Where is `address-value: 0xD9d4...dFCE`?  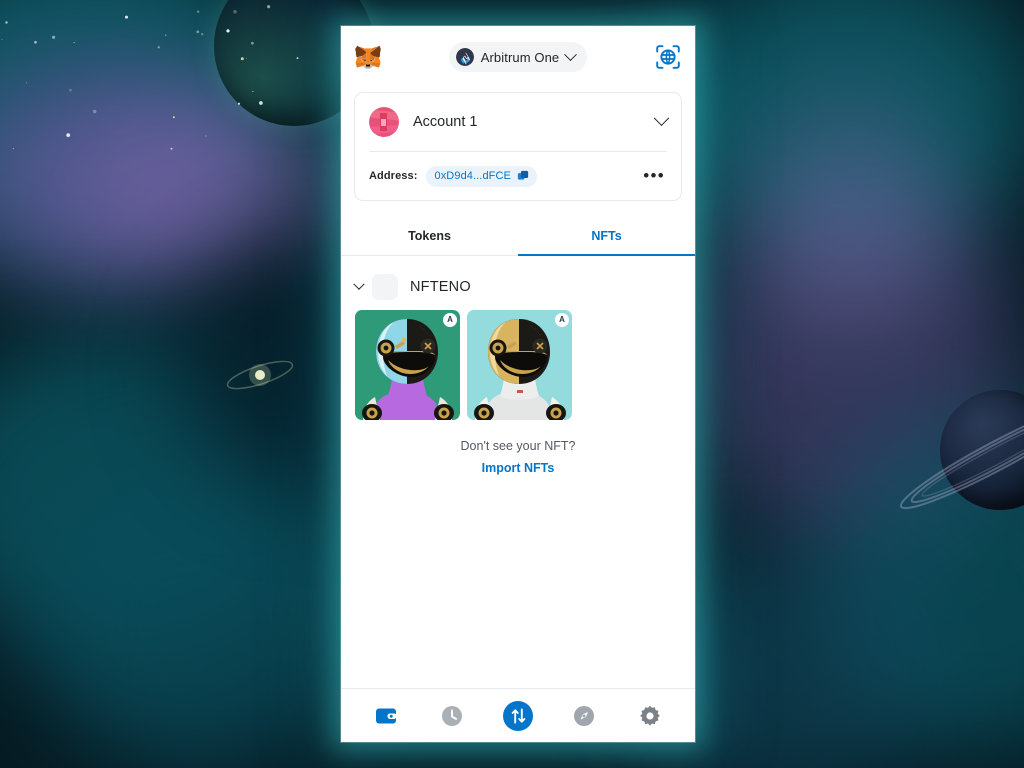
address-value: 0xD9d4...dFCE is located at coordinates (472, 176).